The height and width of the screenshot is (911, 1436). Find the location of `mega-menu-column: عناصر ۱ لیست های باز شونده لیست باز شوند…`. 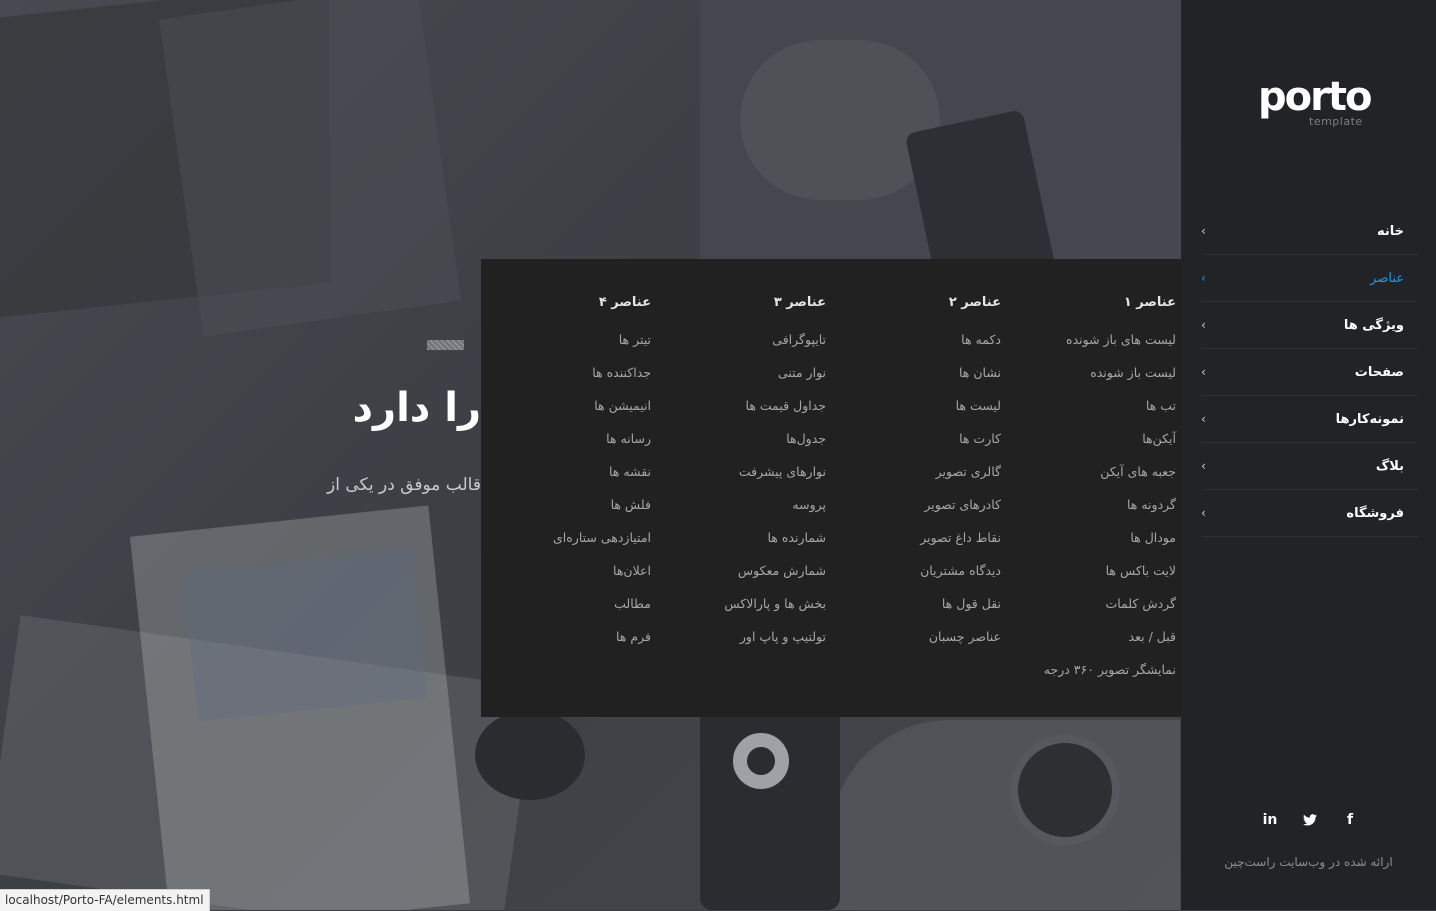

mega-menu-column: عناصر ۱ لیست های باز شونده لیست باز شوند… is located at coordinates (1091, 493).